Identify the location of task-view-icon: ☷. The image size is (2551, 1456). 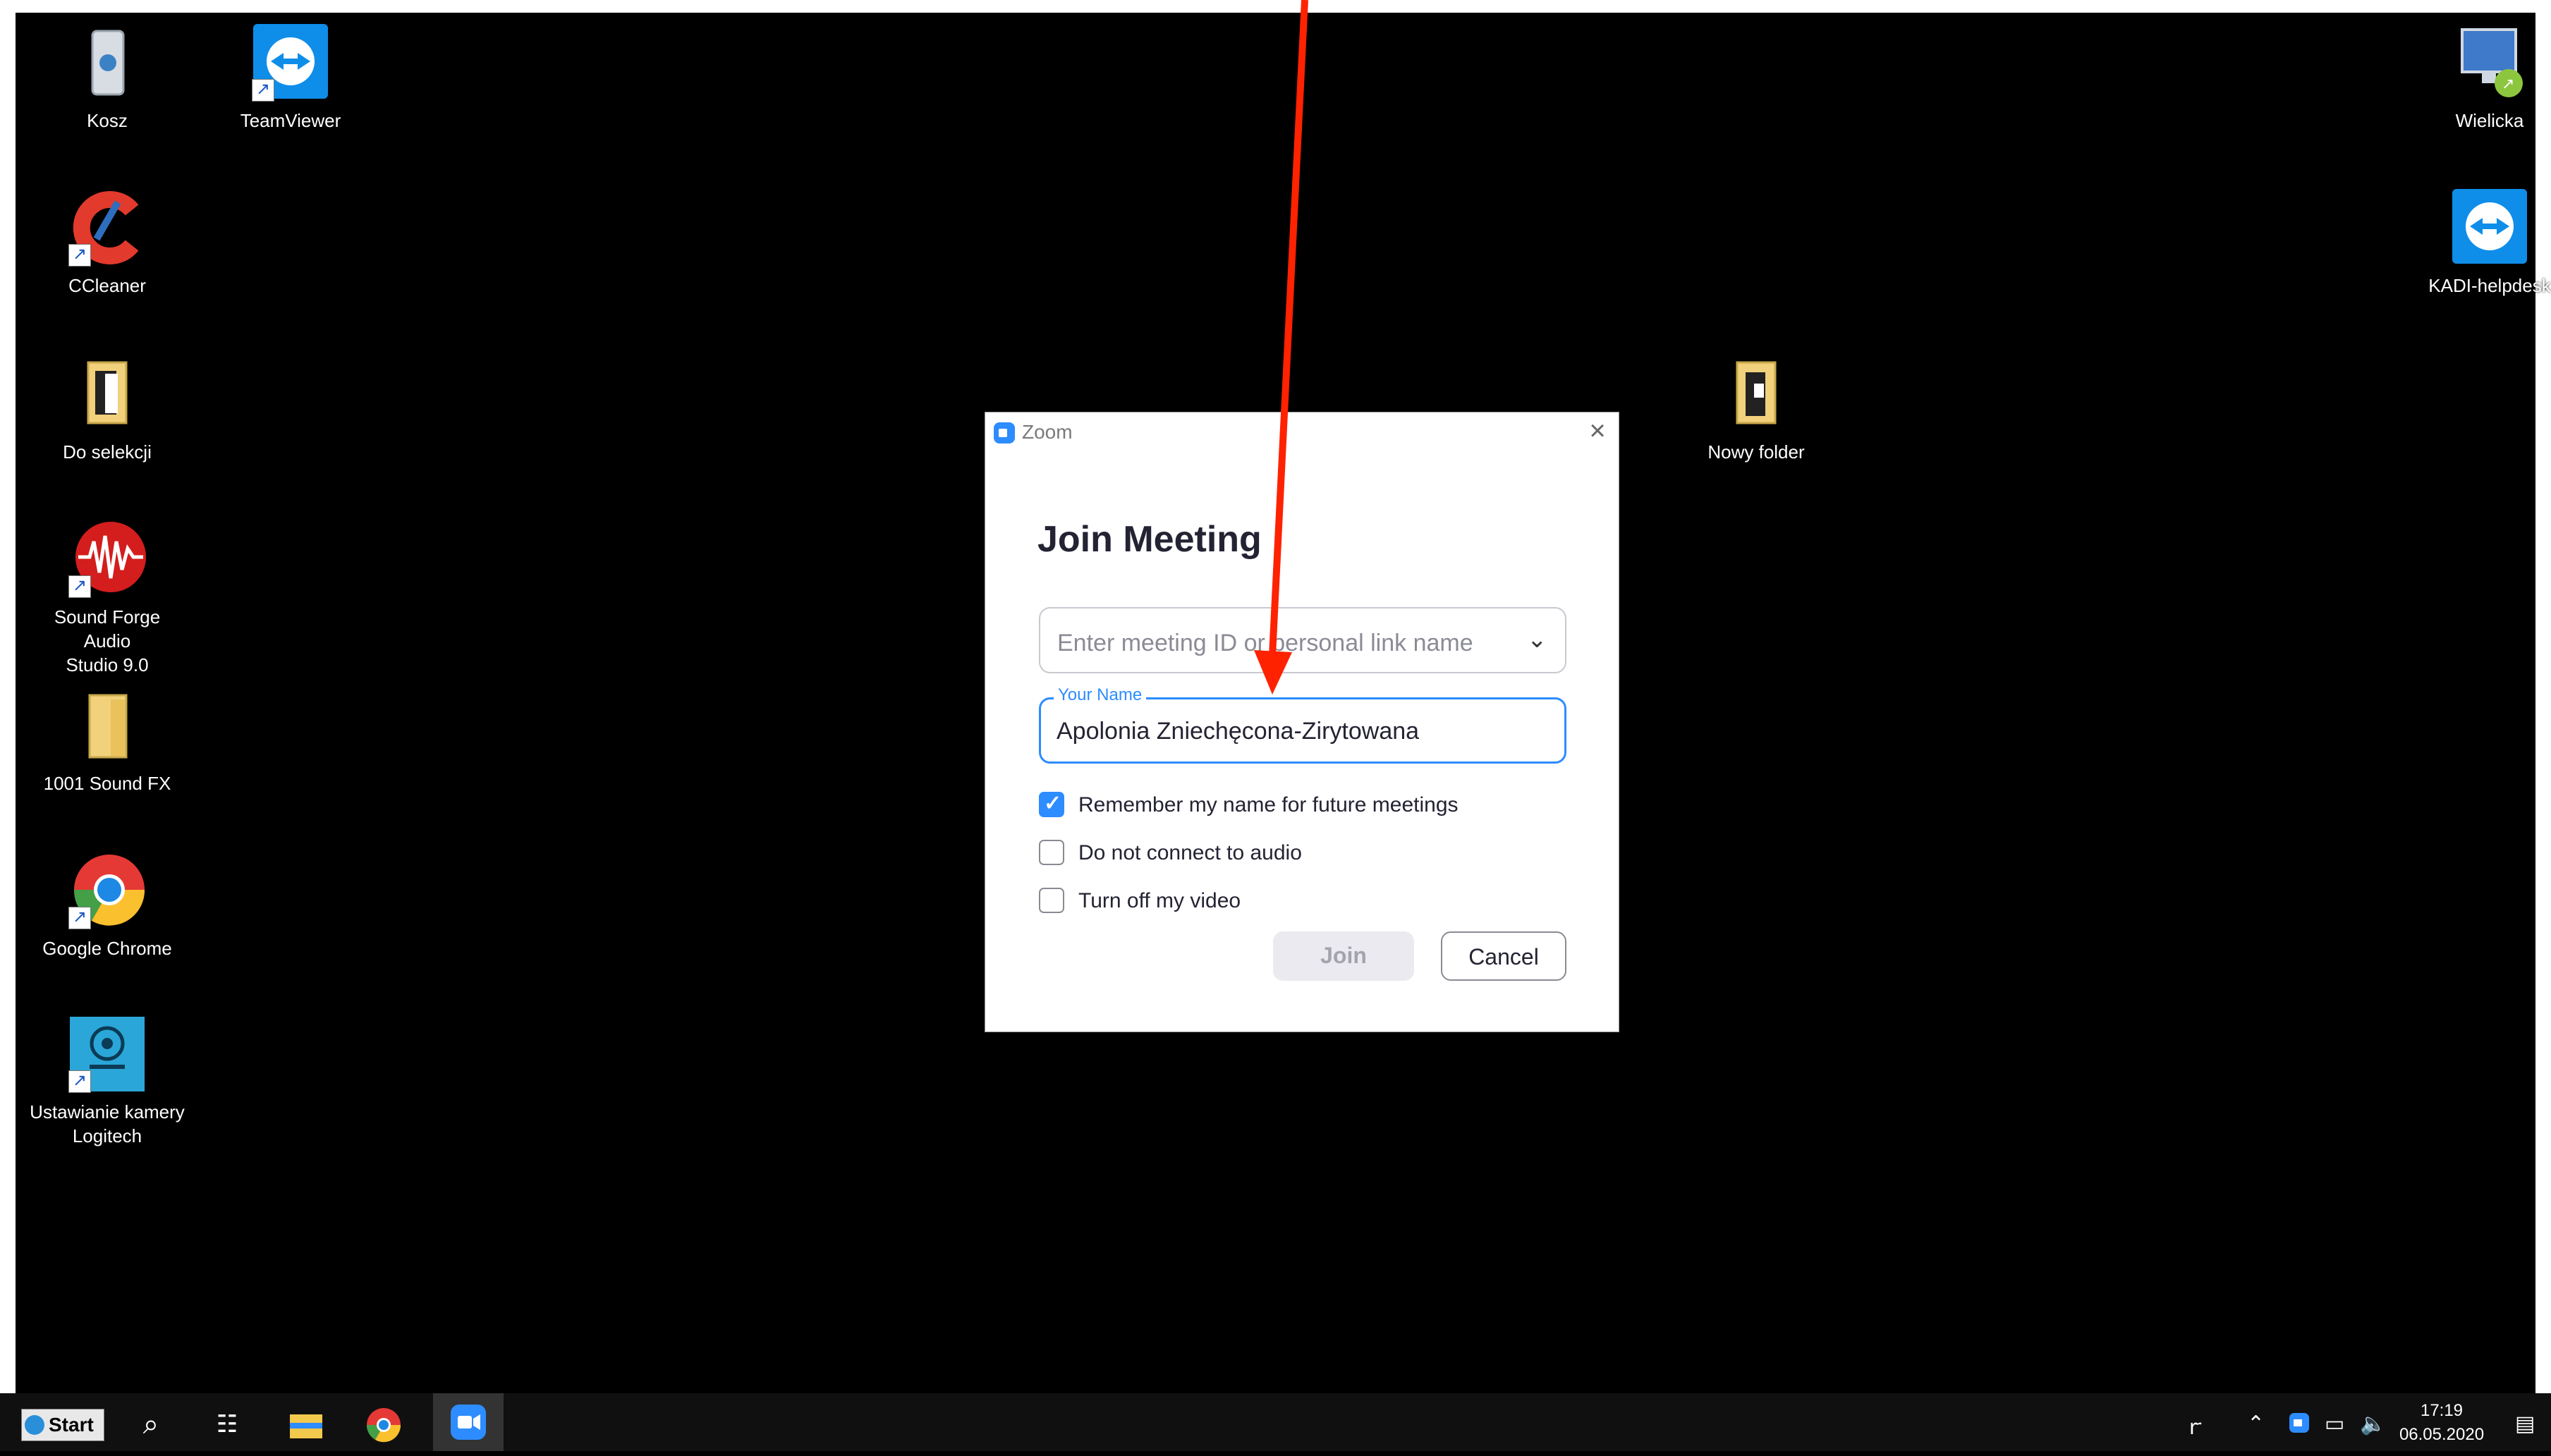
(227, 1424).